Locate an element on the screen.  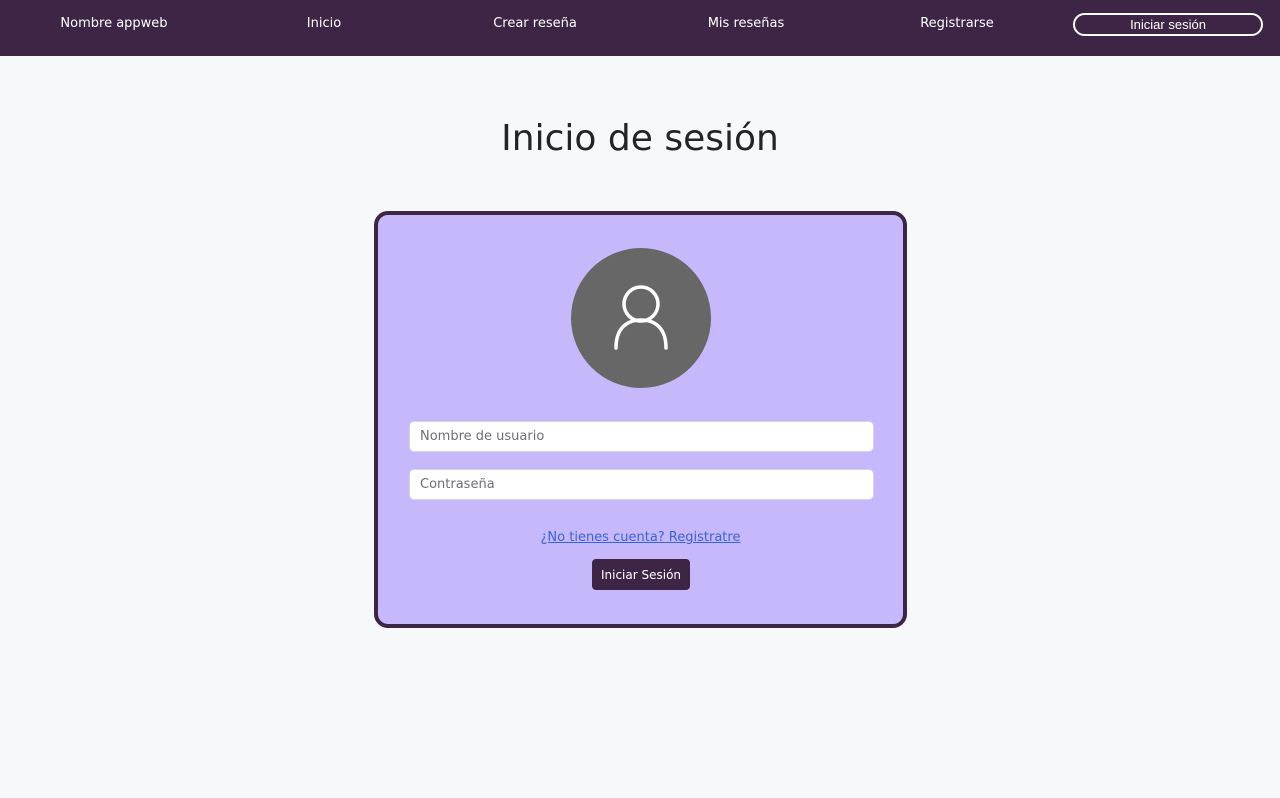
username-field is located at coordinates (641, 436).